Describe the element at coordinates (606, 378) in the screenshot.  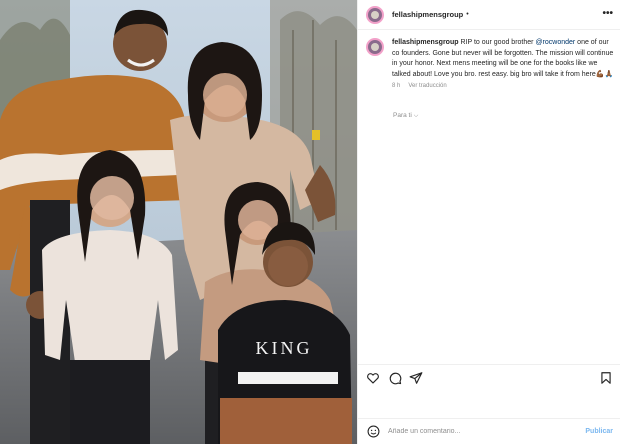
I see `bookmark-icon` at that location.